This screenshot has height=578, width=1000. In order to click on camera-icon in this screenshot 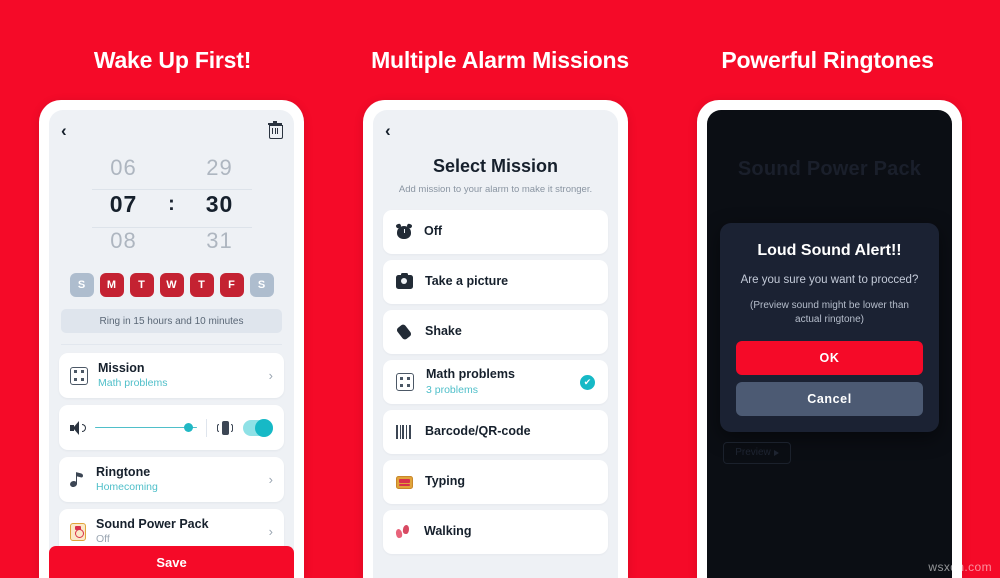, I will do `click(404, 280)`.